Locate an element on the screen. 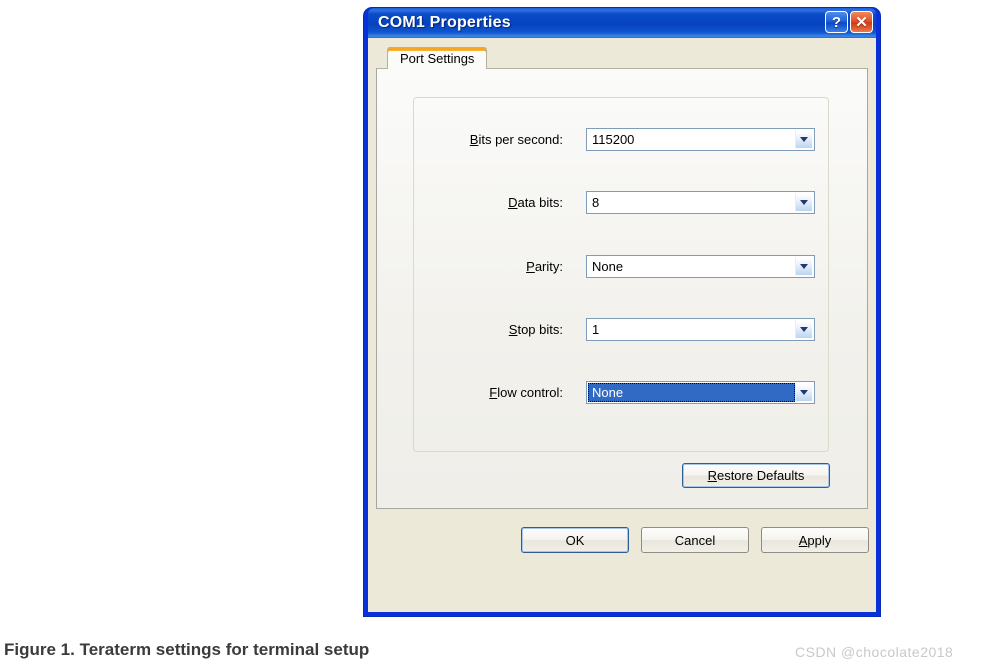 The width and height of the screenshot is (1001, 669). apply-button: Apply is located at coordinates (815, 540).